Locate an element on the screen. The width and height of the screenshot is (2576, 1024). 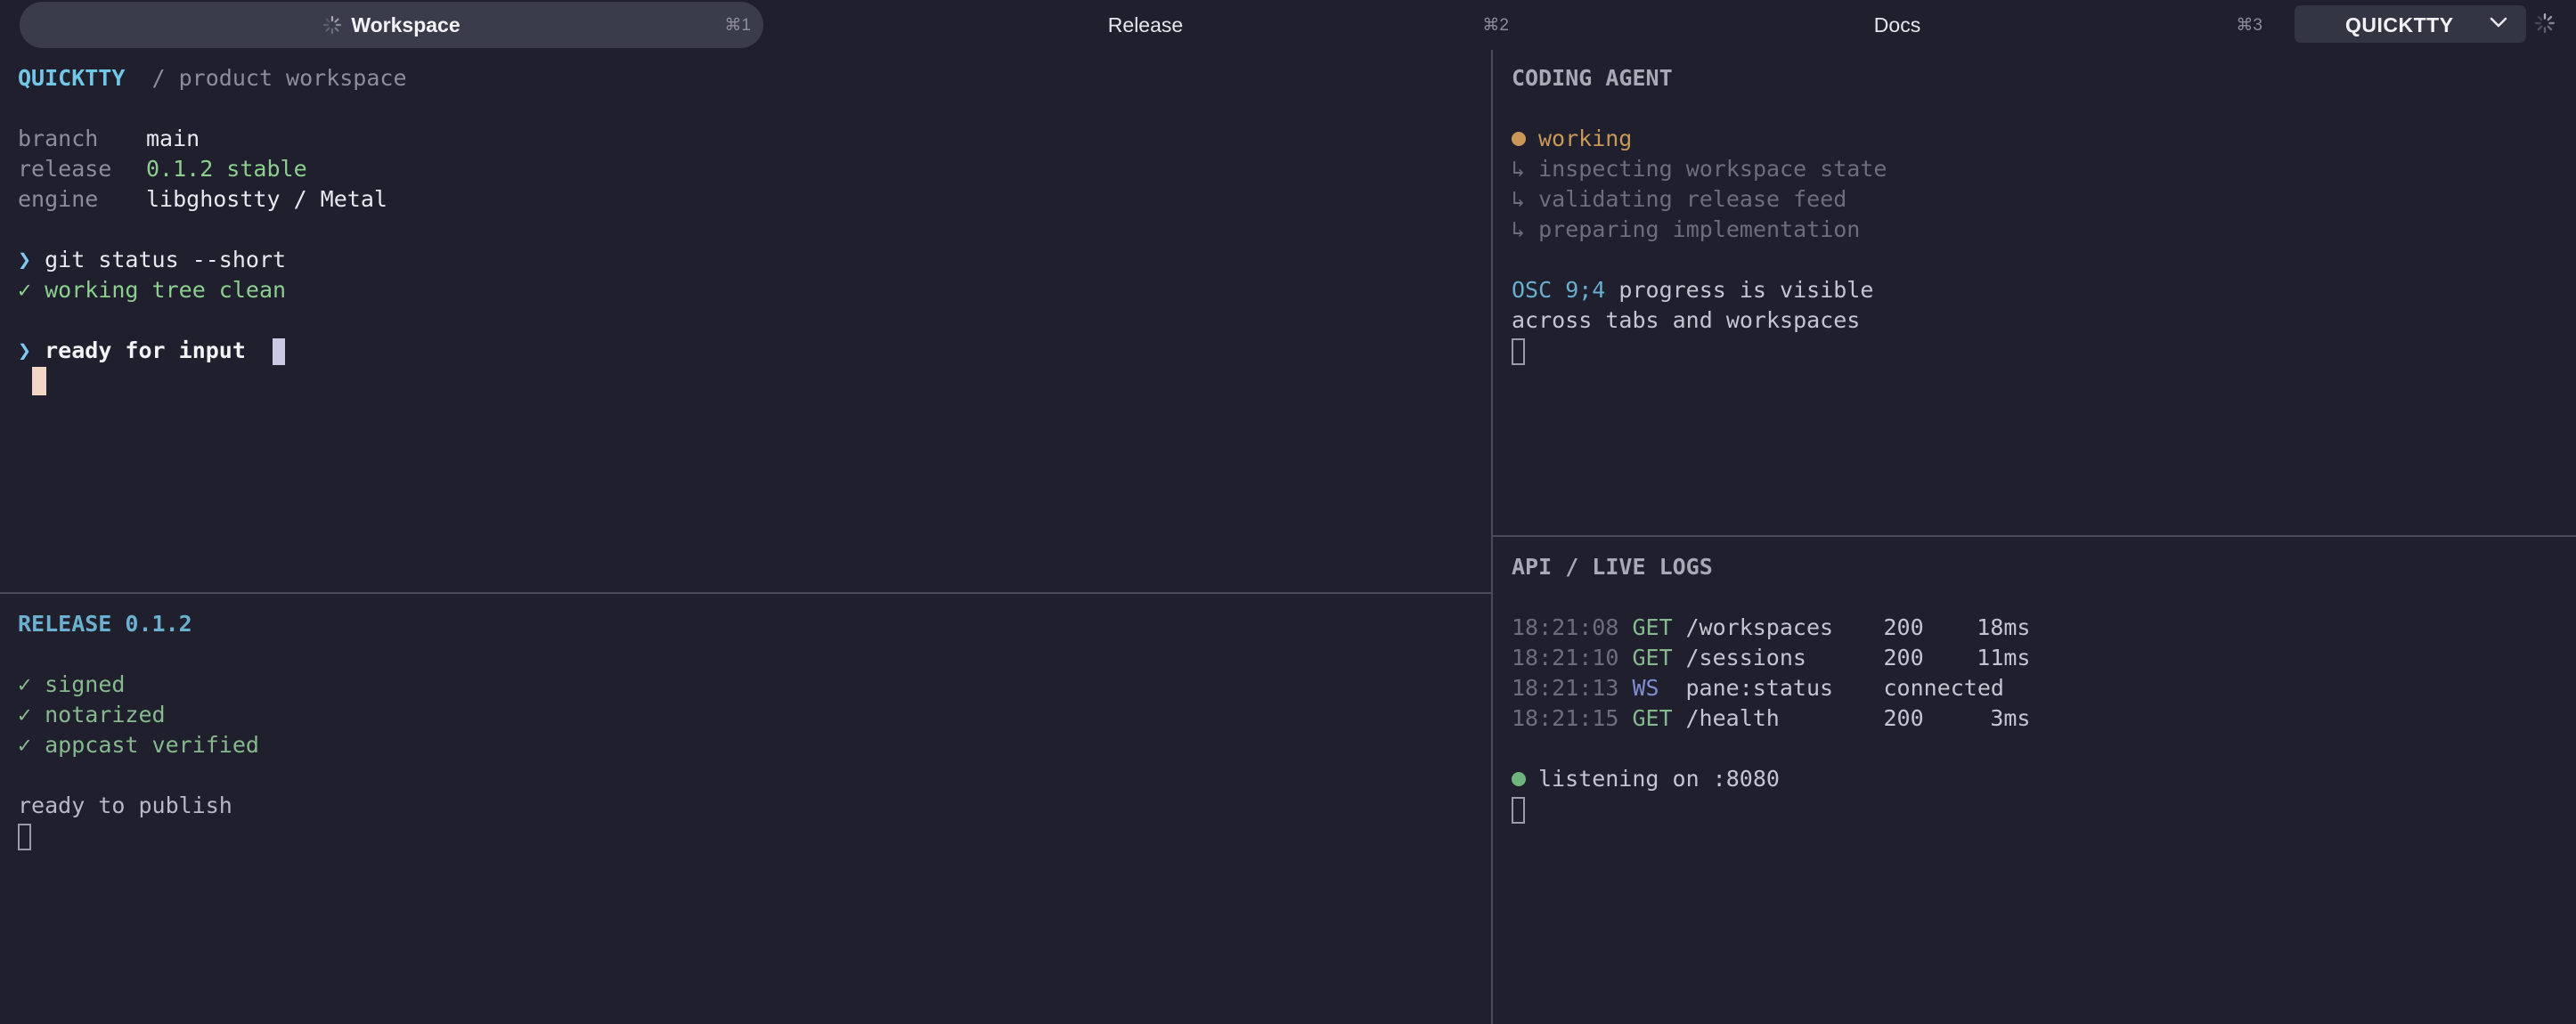
tab-release: Release ⌘2 is located at coordinates (1147, 25).